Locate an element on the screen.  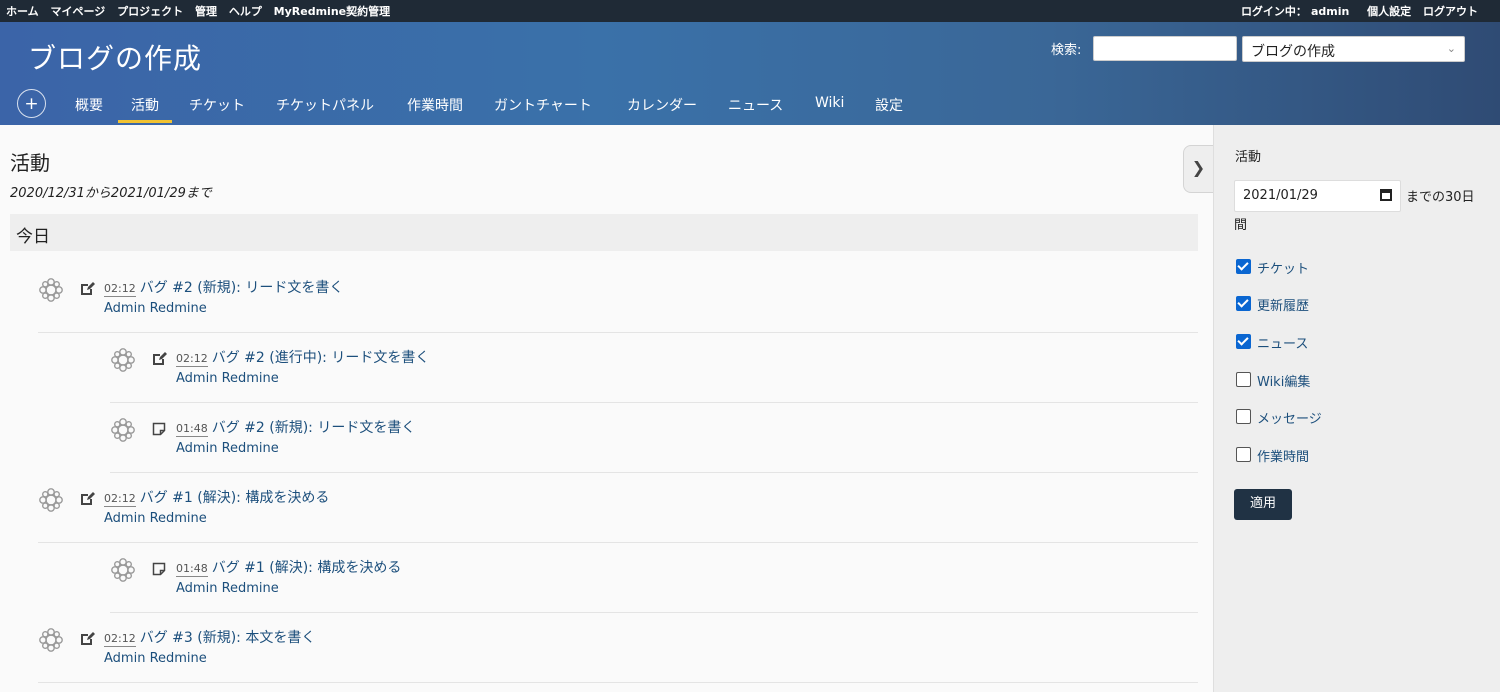
date-range: 2020/12/31から2021/01/29まで is located at coordinates (111, 193).